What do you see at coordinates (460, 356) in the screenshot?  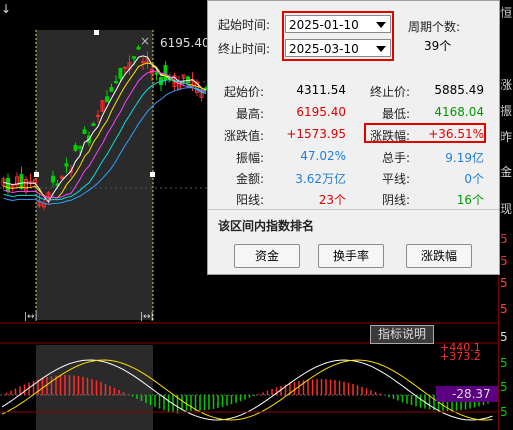 I see `macd-mid-value: +373.2` at bounding box center [460, 356].